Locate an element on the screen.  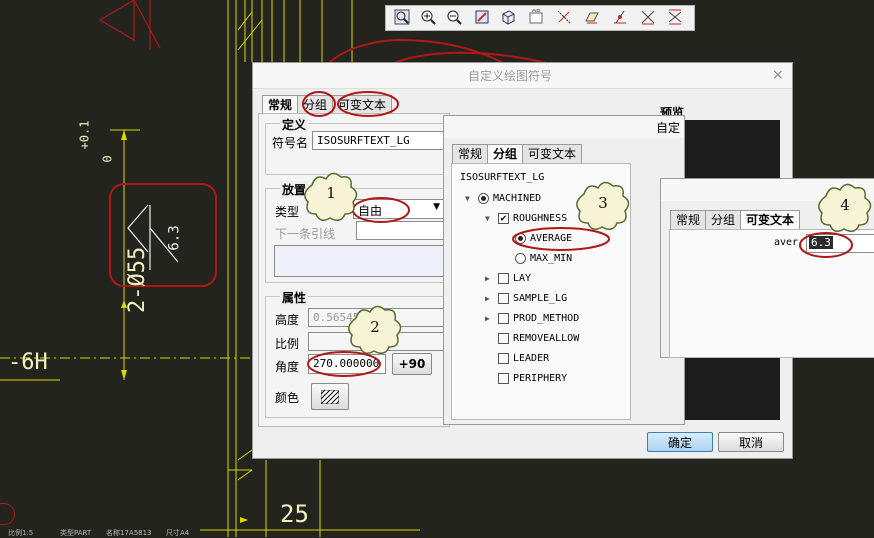
main-tab-bar: 常规 分组 可变文本 is located at coordinates (327, 105).